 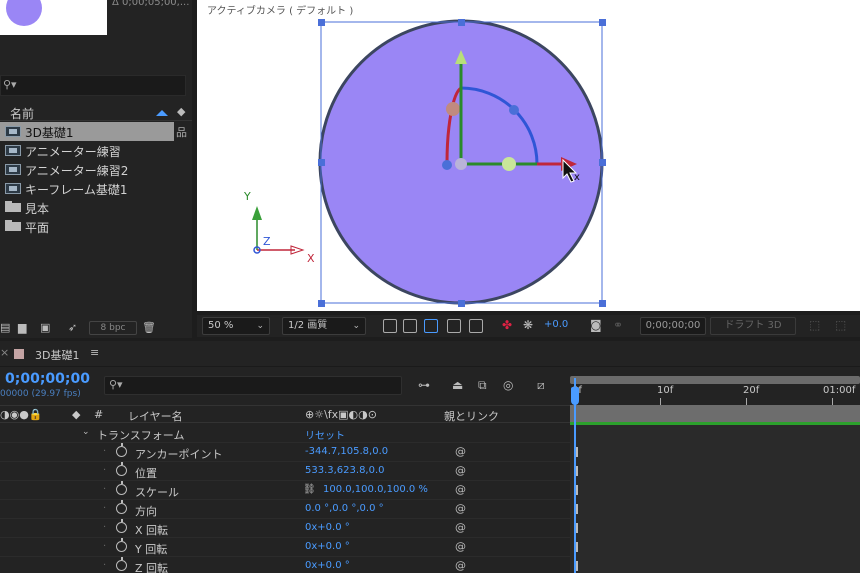 What do you see at coordinates (325, 434) in the screenshot?
I see `reset-link: リセット` at bounding box center [325, 434].